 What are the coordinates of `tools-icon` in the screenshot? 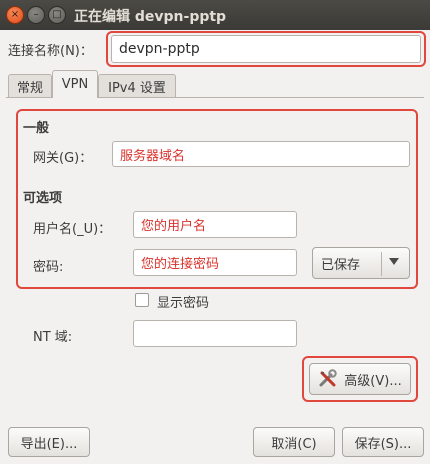 It's located at (328, 378).